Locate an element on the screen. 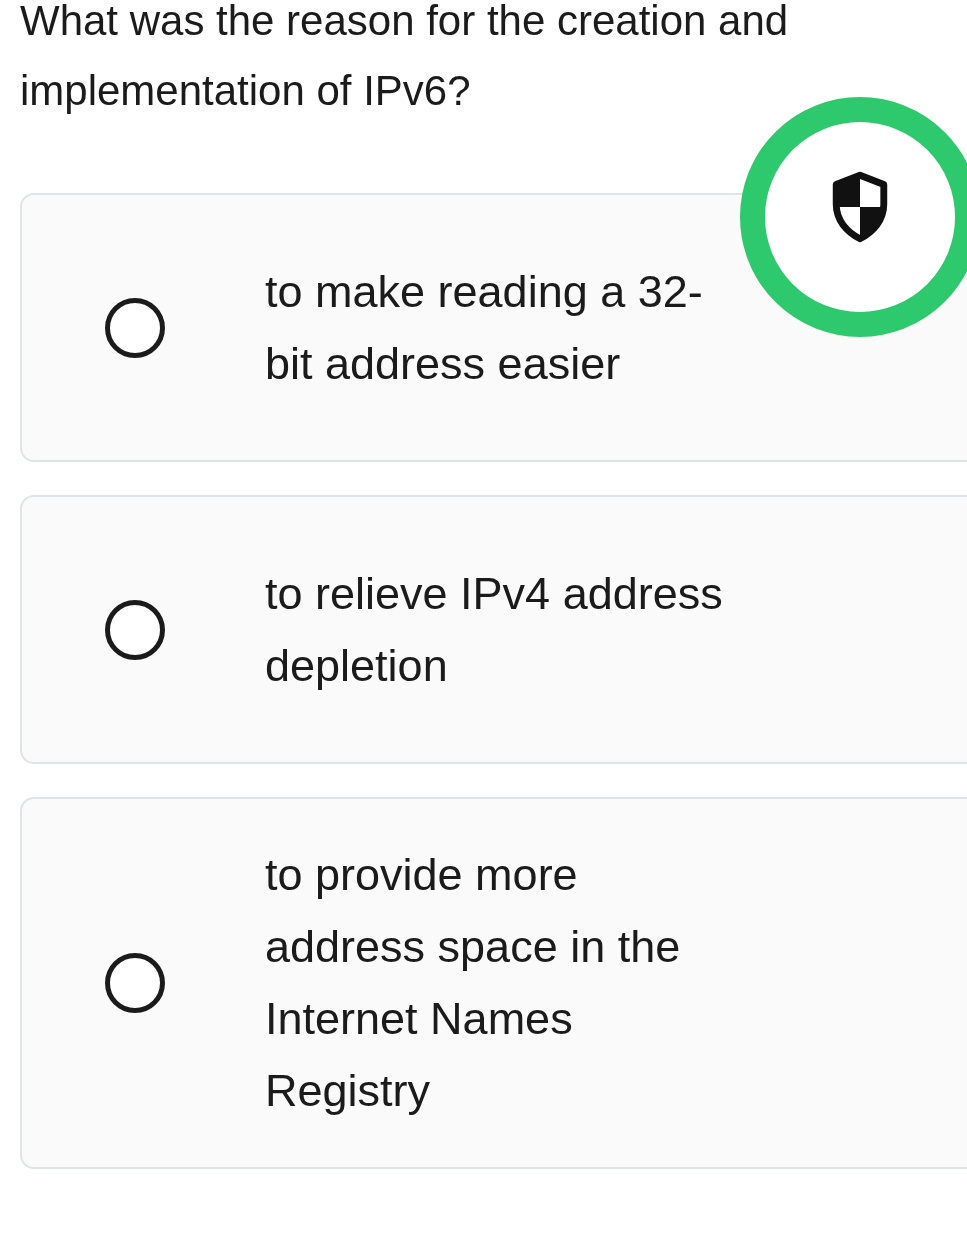 The width and height of the screenshot is (967, 1236). question-text: What was the reason for the creation and implementation of IPv6? is located at coordinates (404, 58).